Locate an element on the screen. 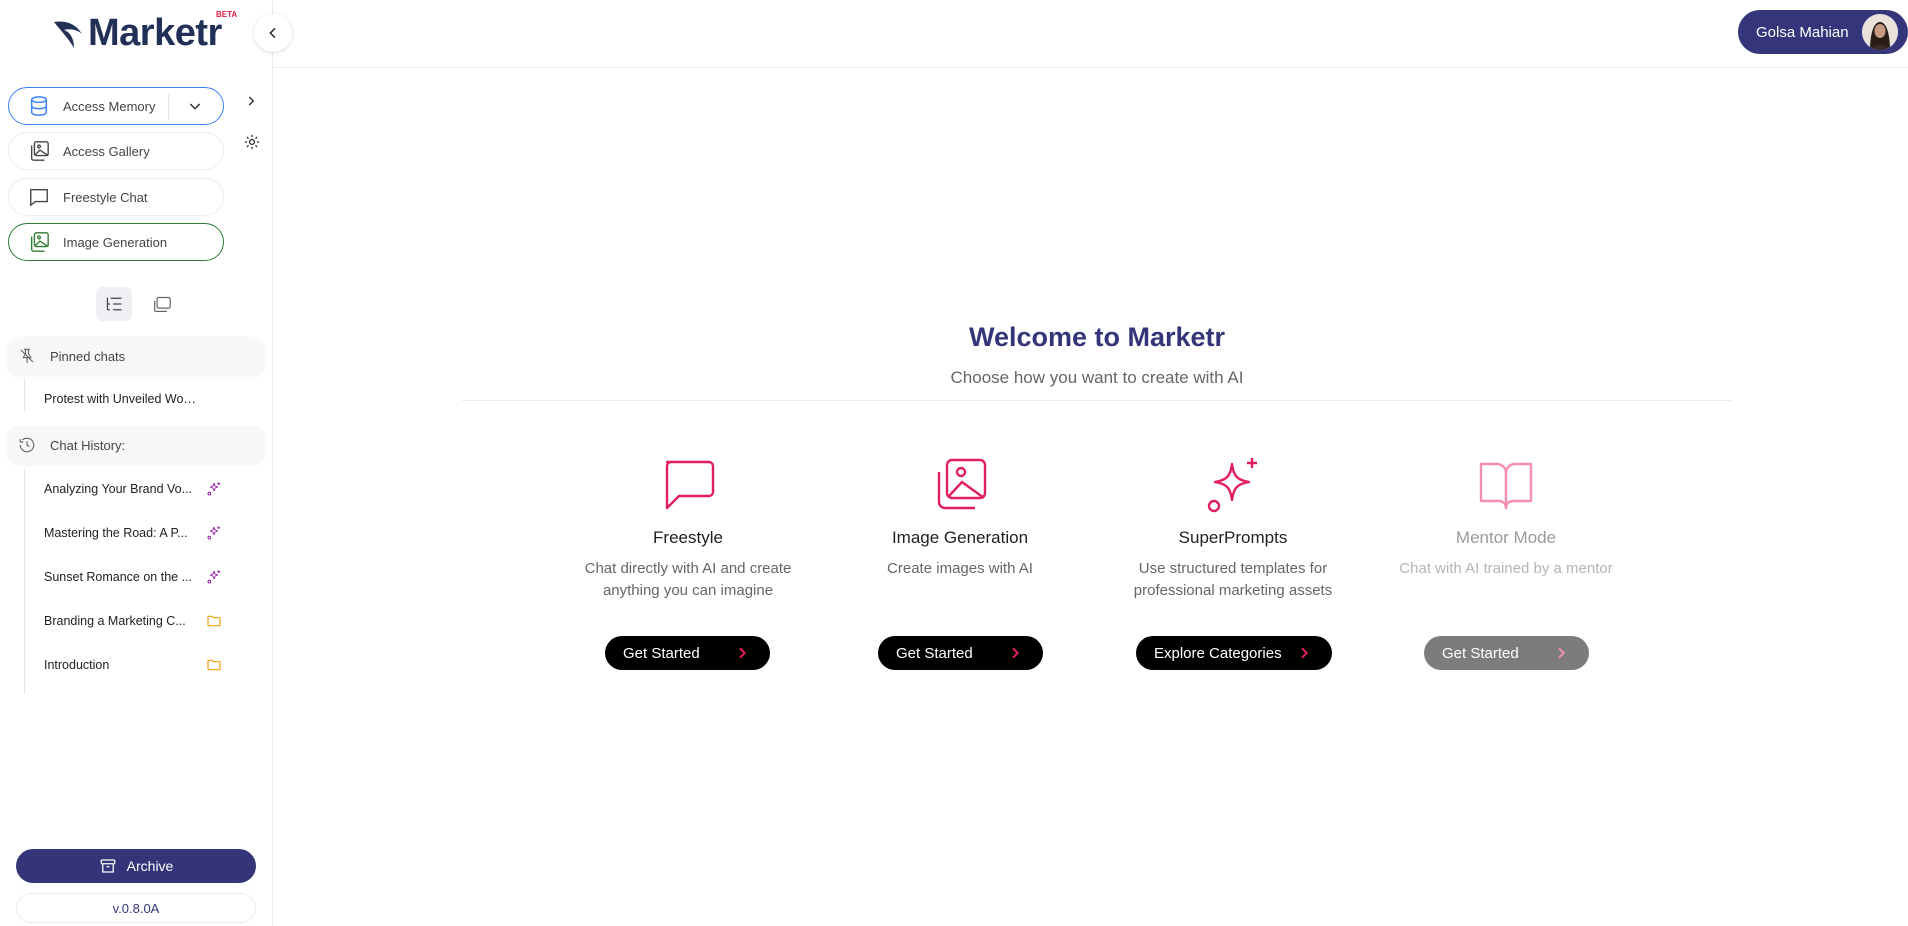  button-label: Explore Categories is located at coordinates (1218, 653).